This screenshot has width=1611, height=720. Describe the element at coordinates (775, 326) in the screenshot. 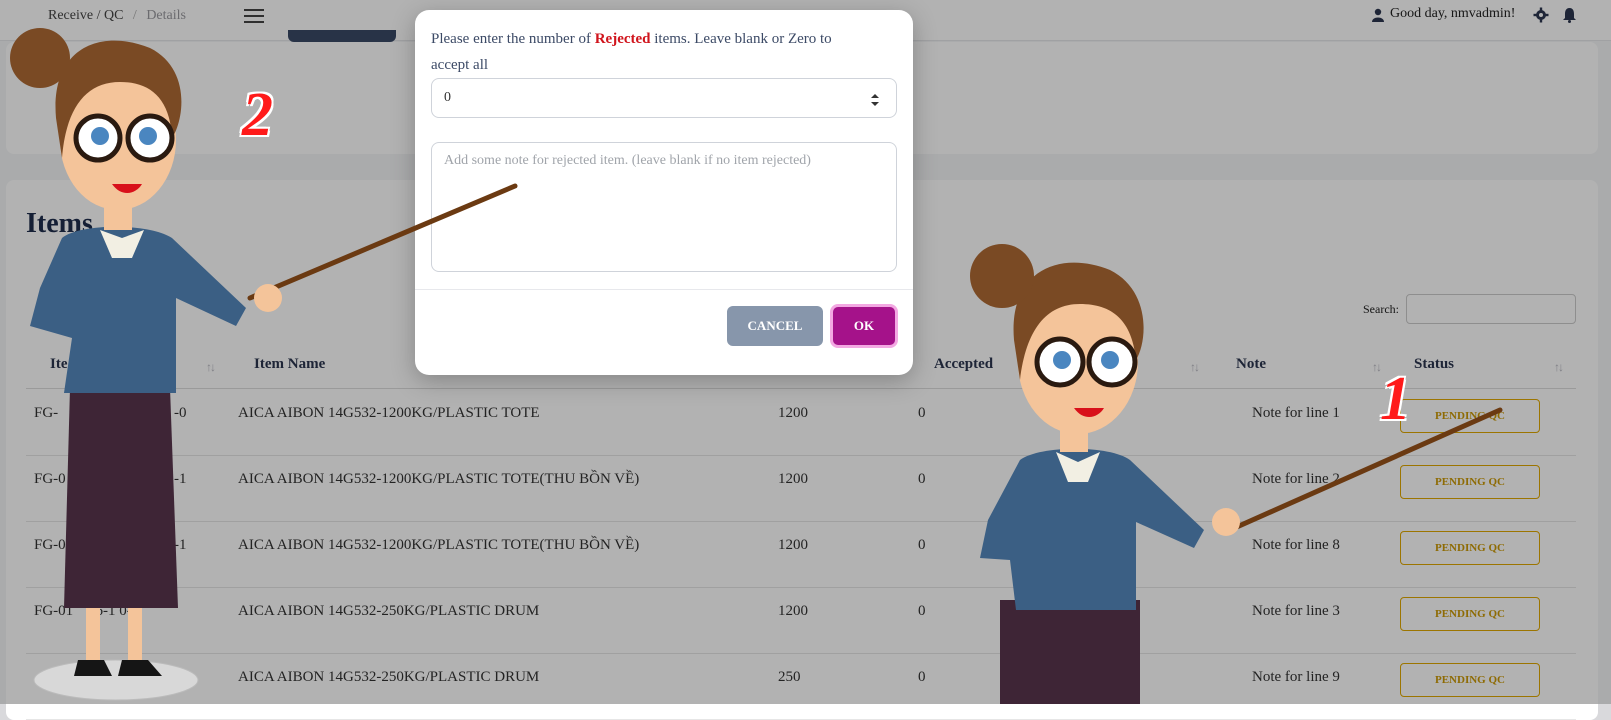

I see `cancel-button: CANCEL` at that location.